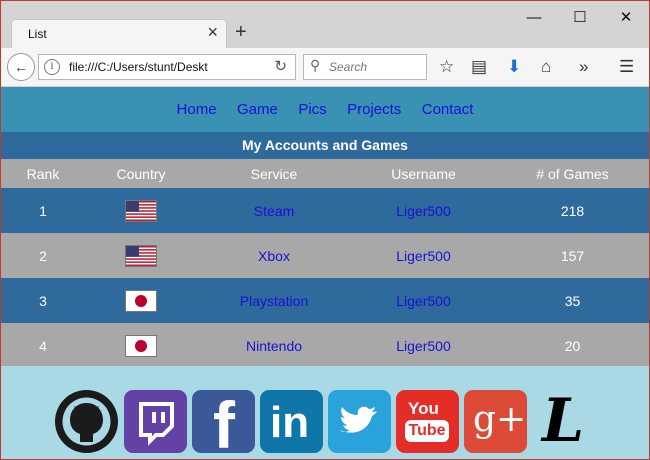 The width and height of the screenshot is (650, 460). What do you see at coordinates (359, 421) in the screenshot?
I see `twitter-icon` at bounding box center [359, 421].